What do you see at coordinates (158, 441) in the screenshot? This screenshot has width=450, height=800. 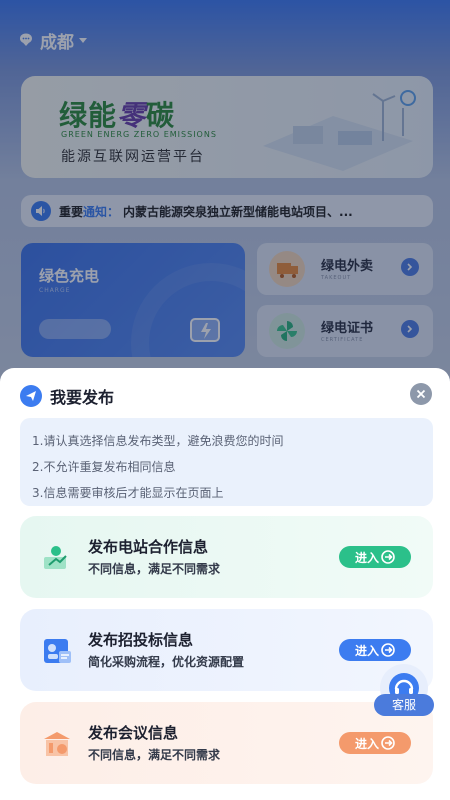 I see `tip-item: 1.请认真选择信息发布类型，避免浪费您的时间` at bounding box center [158, 441].